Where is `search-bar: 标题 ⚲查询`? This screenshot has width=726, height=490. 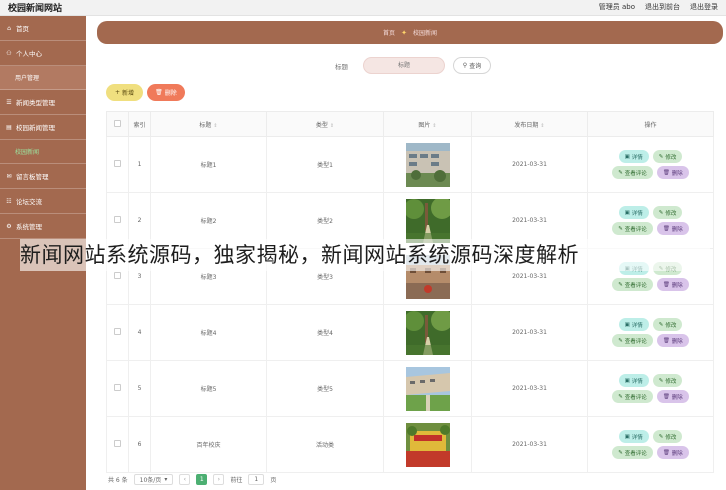 search-bar: 标题 ⚲查询 is located at coordinates (413, 65).